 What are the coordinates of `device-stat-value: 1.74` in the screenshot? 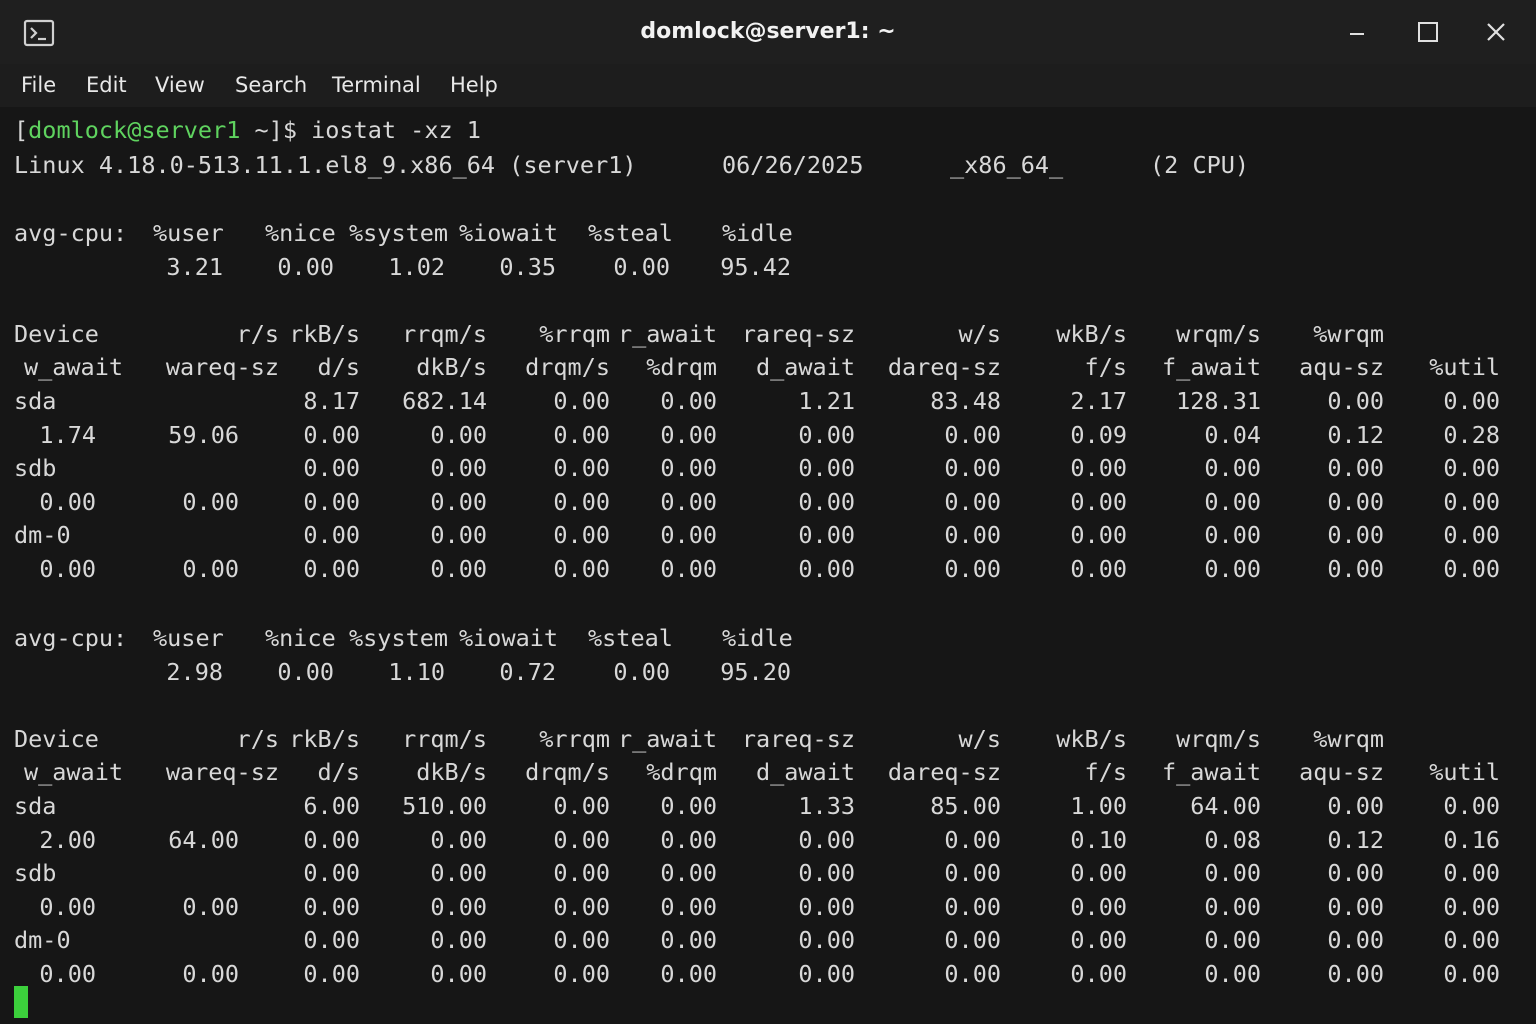 It's located at (67, 434).